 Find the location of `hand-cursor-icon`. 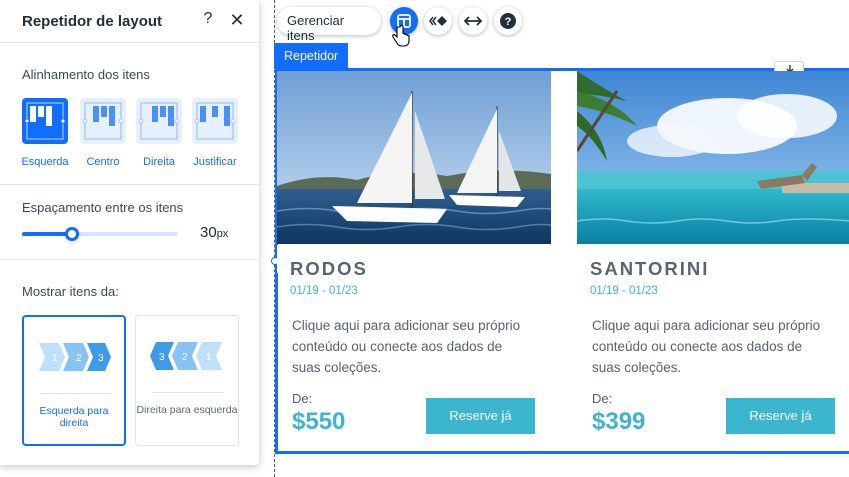

hand-cursor-icon is located at coordinates (401, 35).